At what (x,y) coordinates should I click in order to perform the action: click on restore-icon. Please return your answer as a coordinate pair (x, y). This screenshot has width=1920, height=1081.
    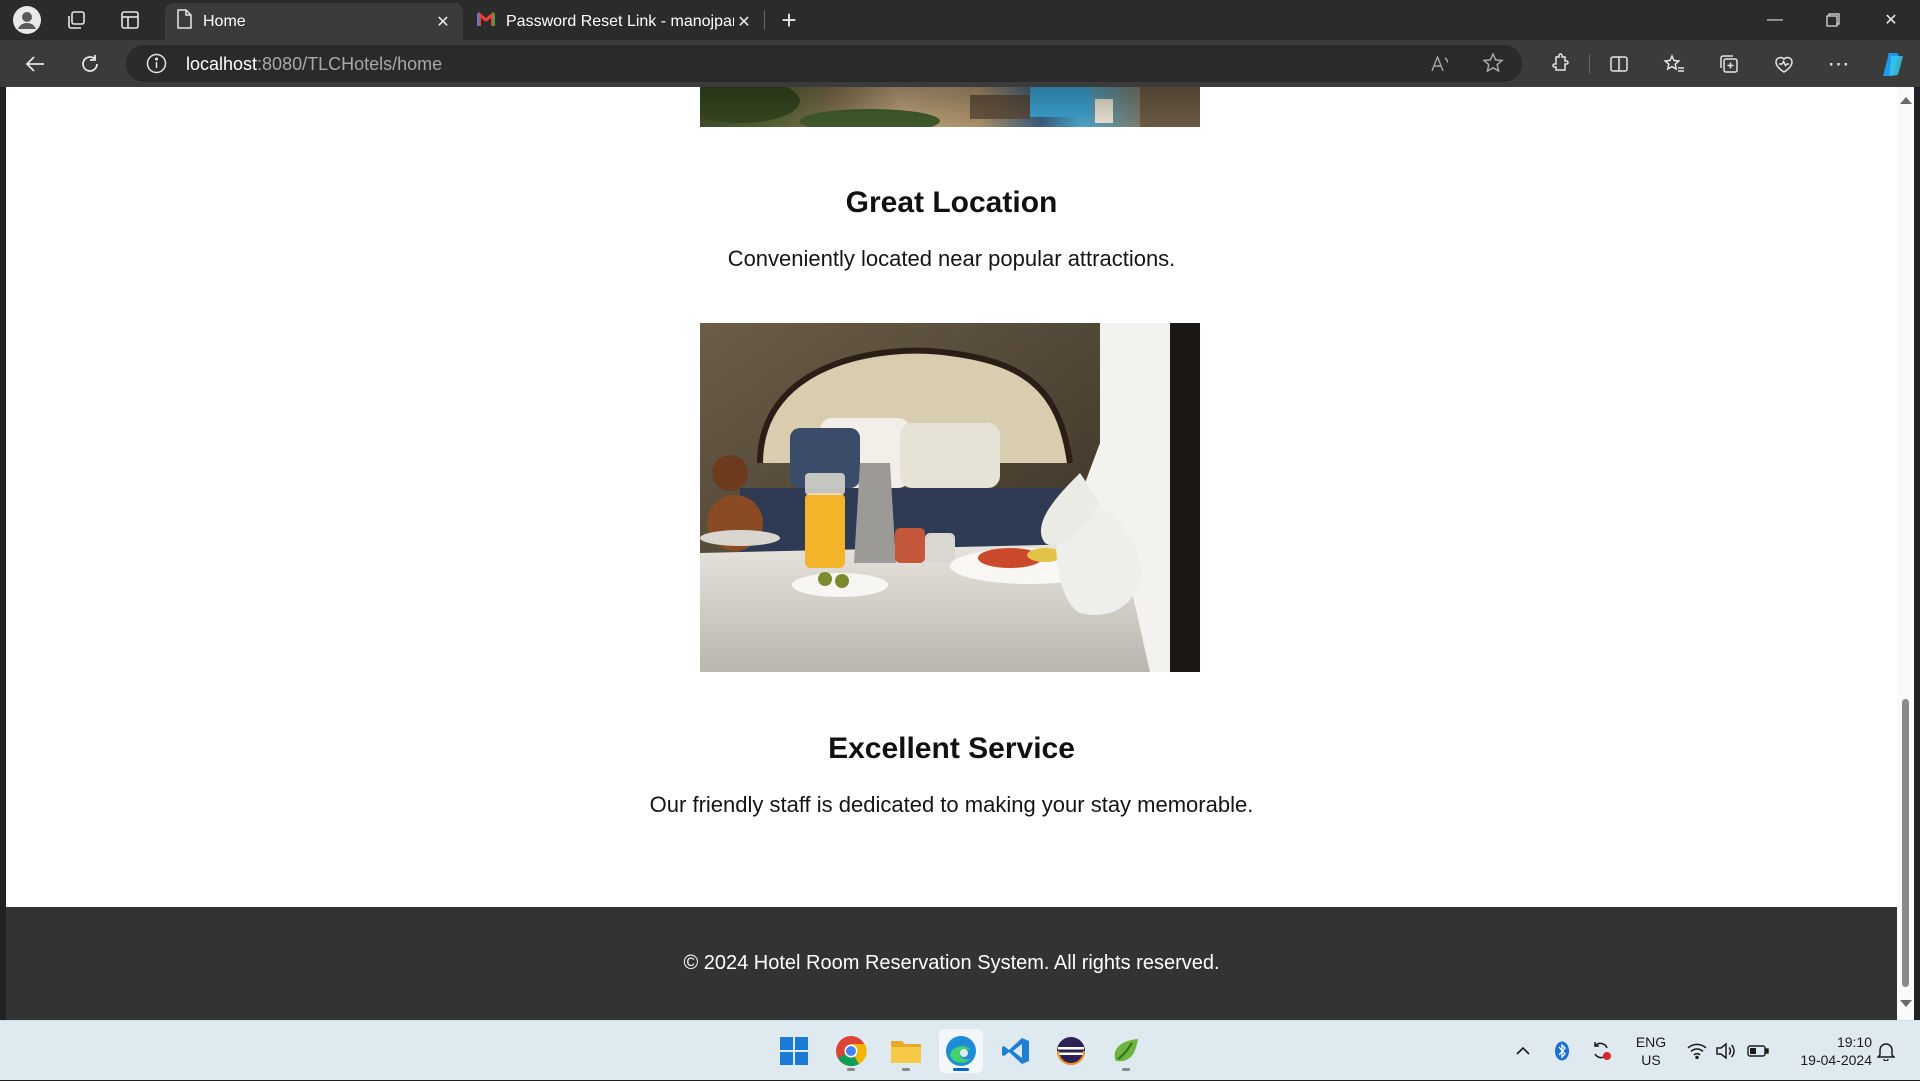
    Looking at the image, I should click on (1833, 20).